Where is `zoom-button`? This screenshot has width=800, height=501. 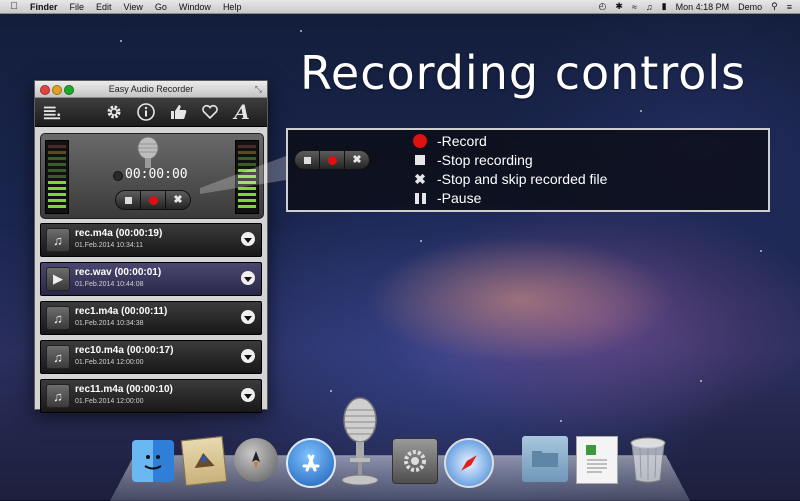 zoom-button is located at coordinates (69, 90).